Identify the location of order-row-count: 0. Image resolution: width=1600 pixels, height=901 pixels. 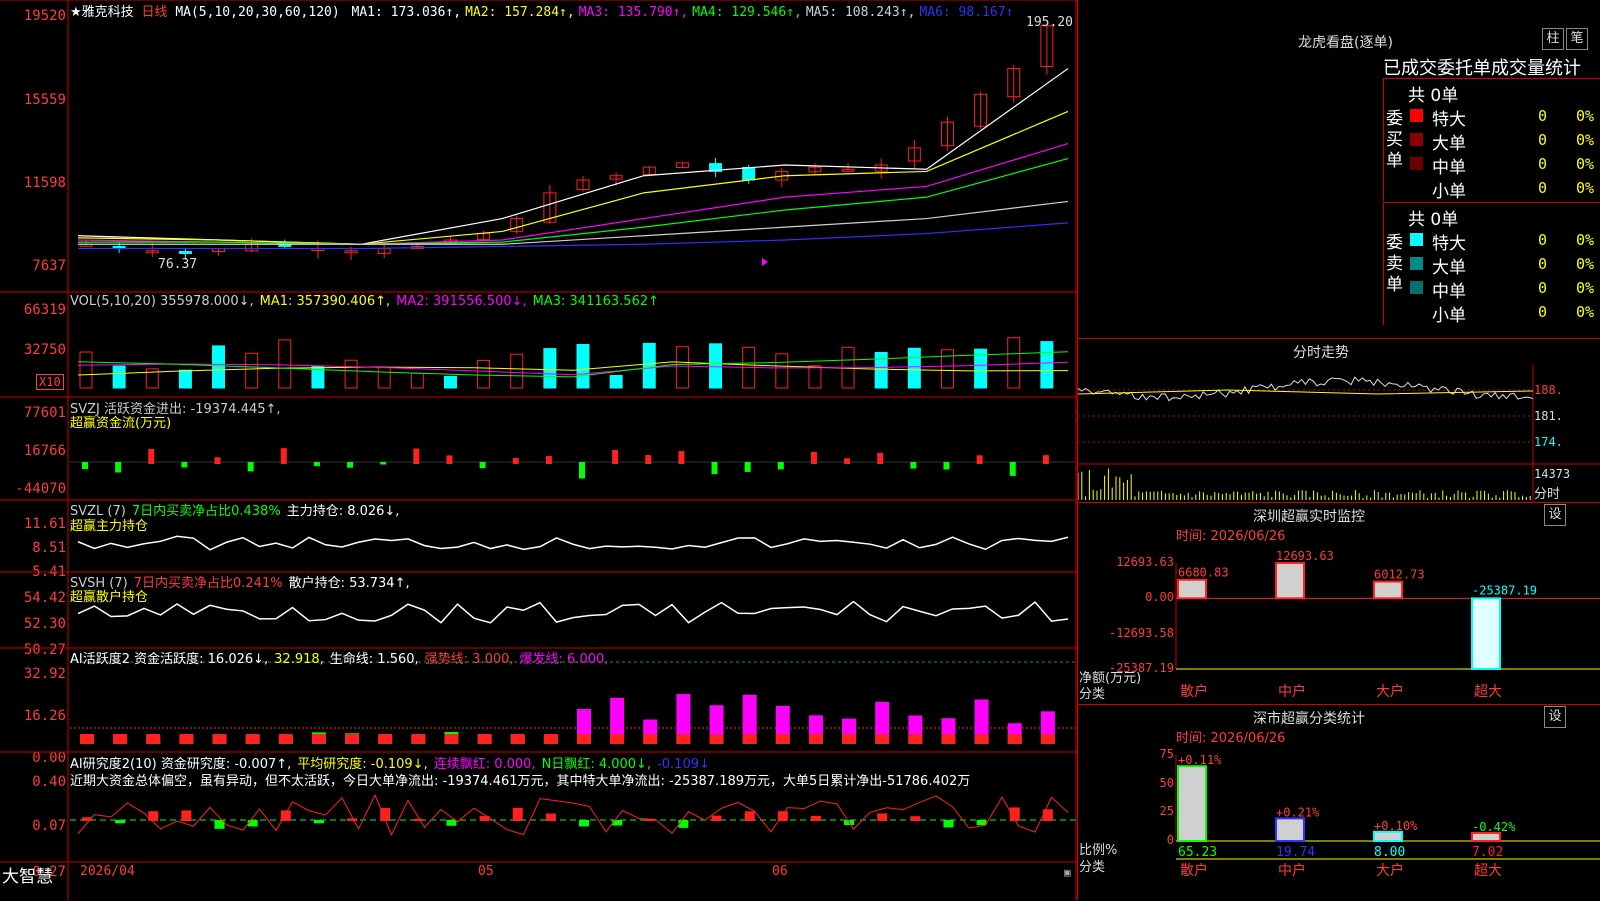
(1543, 116).